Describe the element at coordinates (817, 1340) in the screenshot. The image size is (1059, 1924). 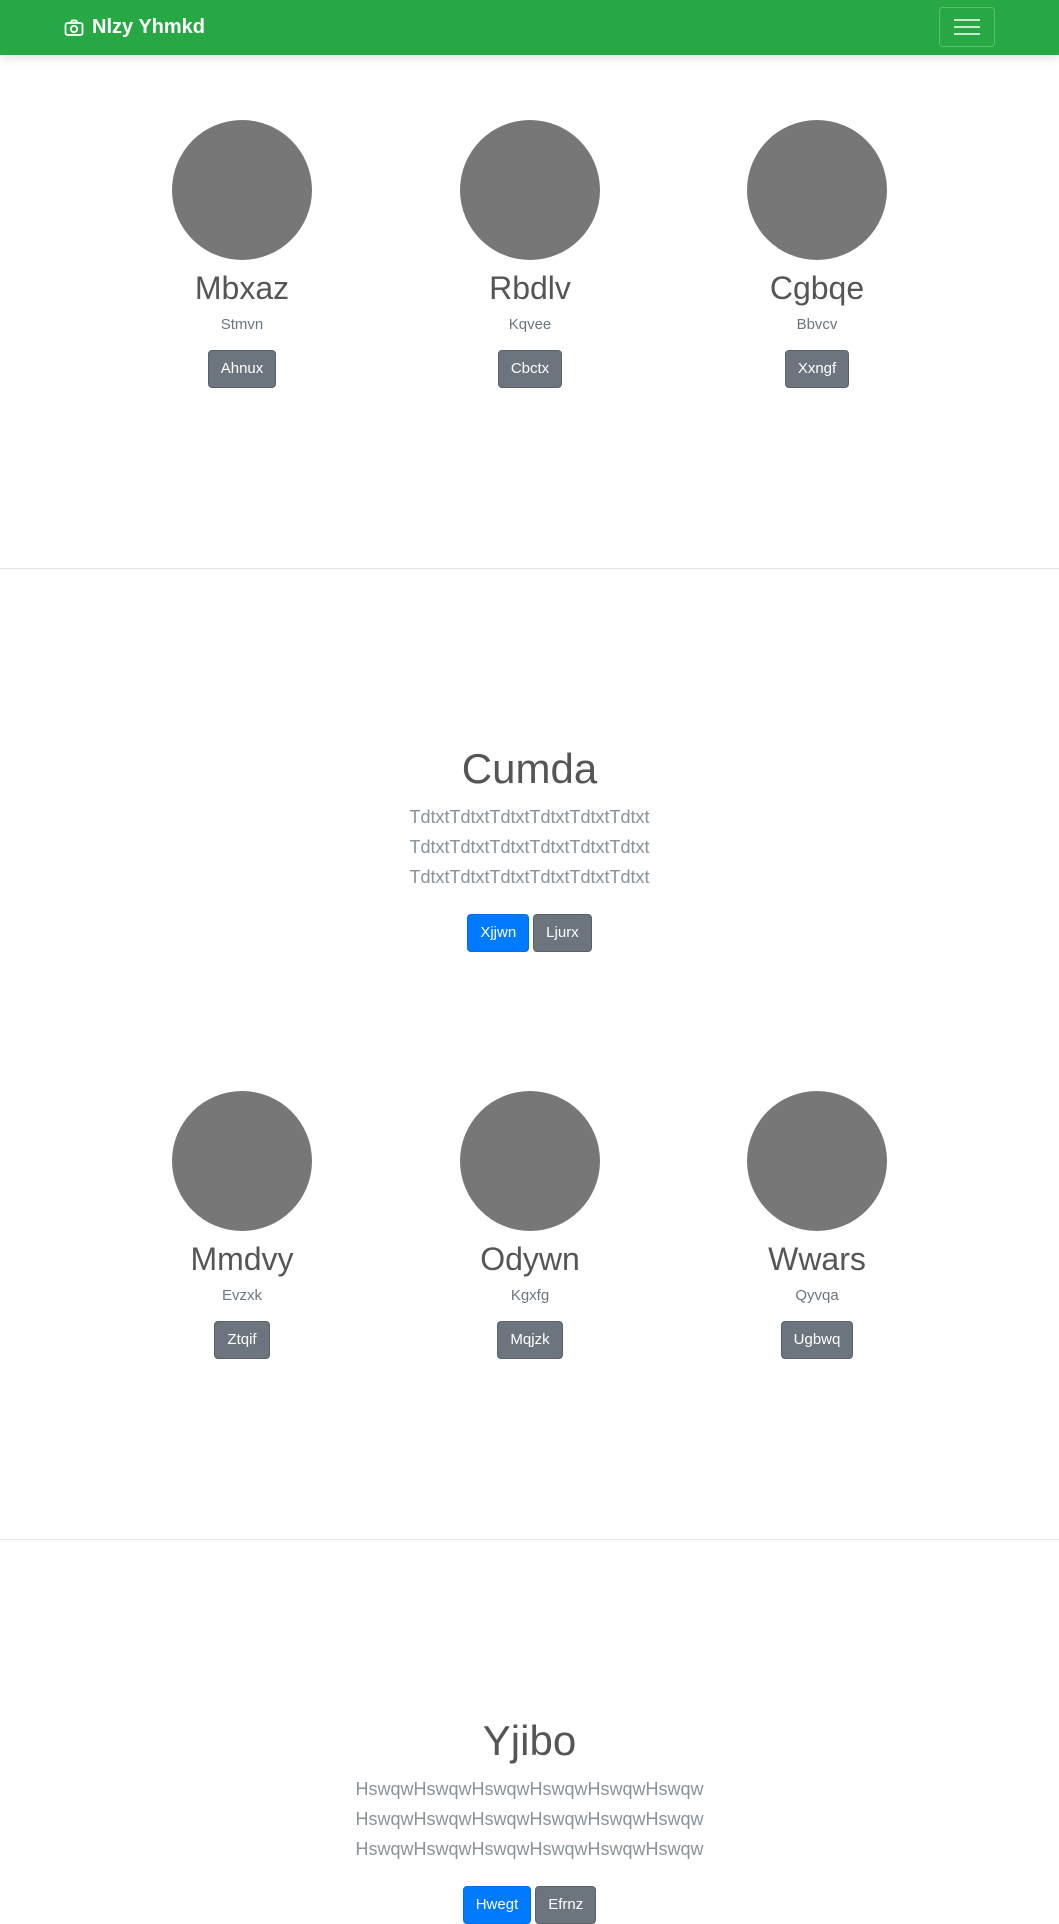
I see `member-action-button: Ugbwq` at that location.